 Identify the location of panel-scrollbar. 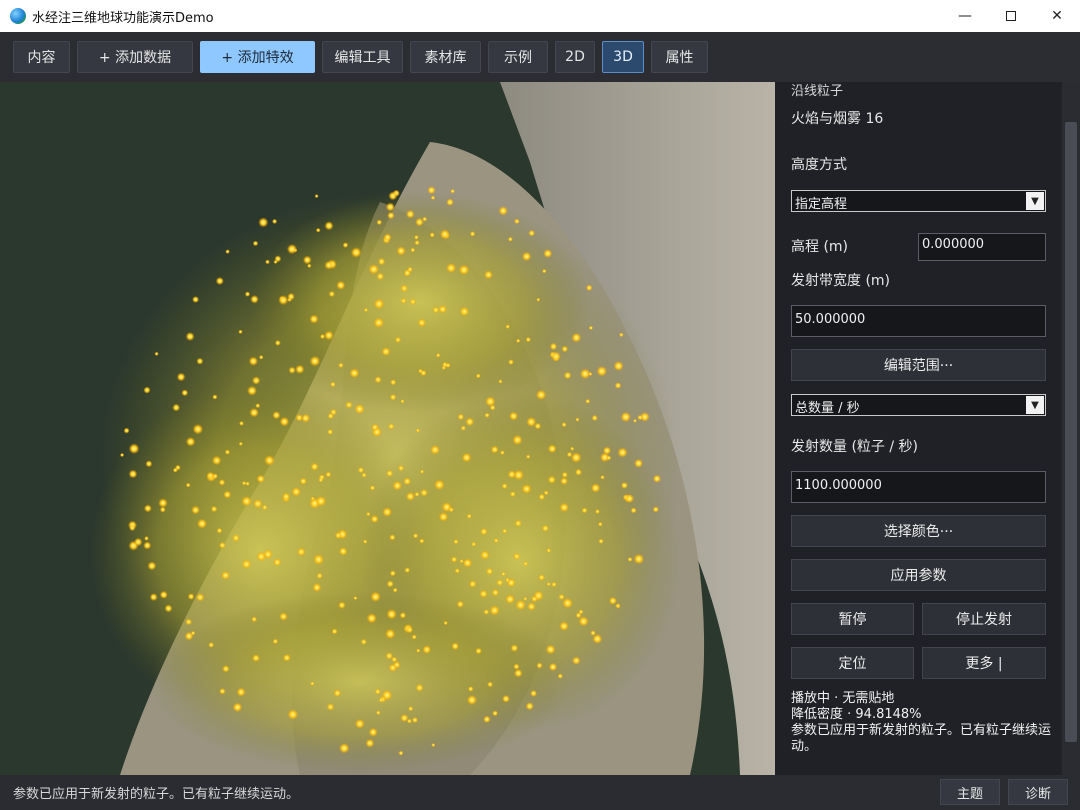
(1071, 428).